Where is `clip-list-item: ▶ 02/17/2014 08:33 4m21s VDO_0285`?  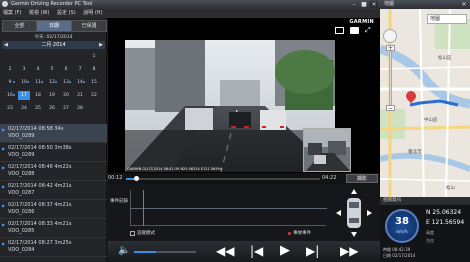
clip-list-item: ▶ 02/17/2014 08:33 4m21s VDO_0285 is located at coordinates (53, 228).